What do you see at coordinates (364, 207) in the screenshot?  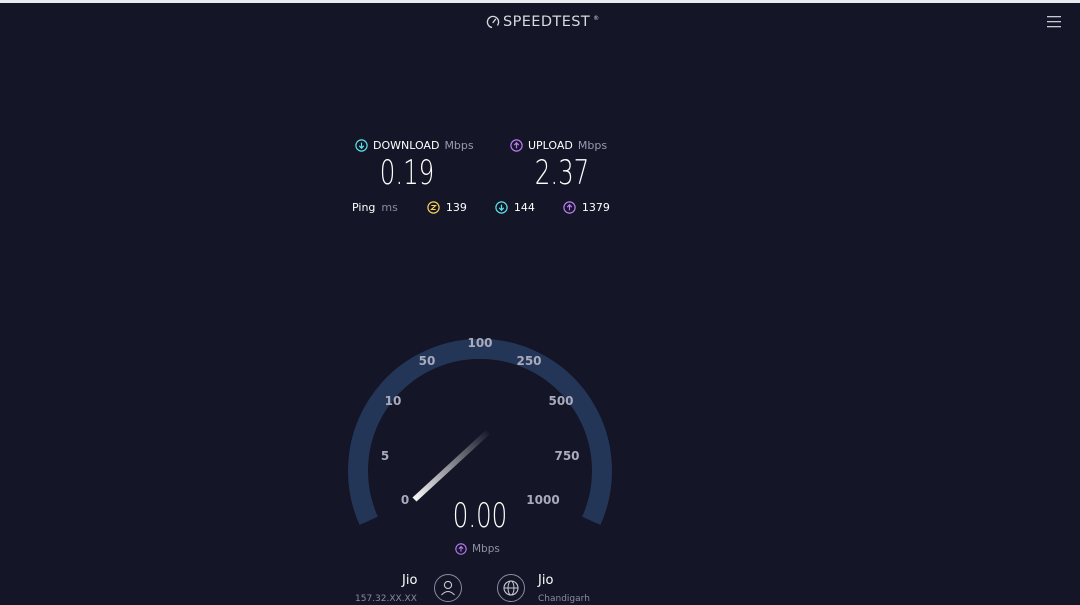 I see `ping-label: Ping` at bounding box center [364, 207].